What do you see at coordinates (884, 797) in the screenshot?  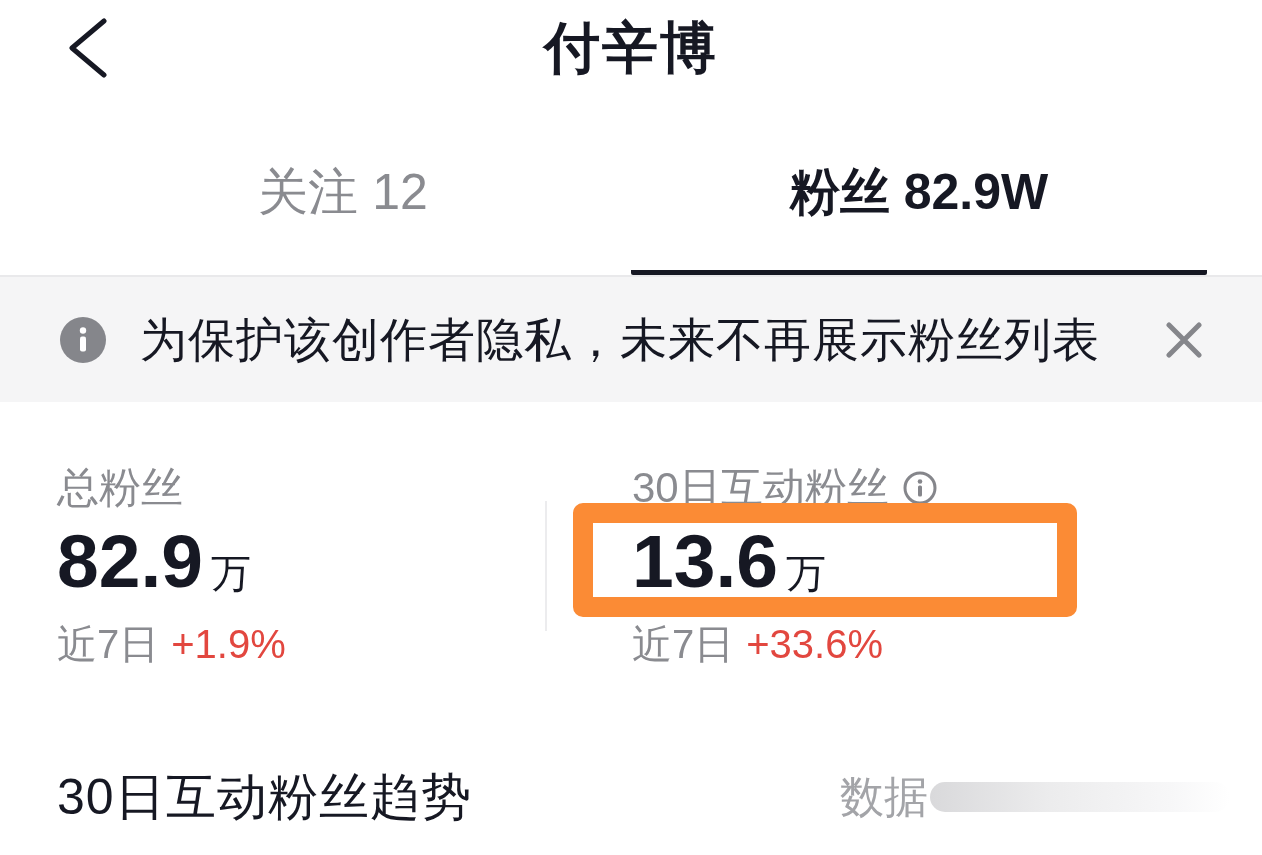 I see `data-note: 数据` at bounding box center [884, 797].